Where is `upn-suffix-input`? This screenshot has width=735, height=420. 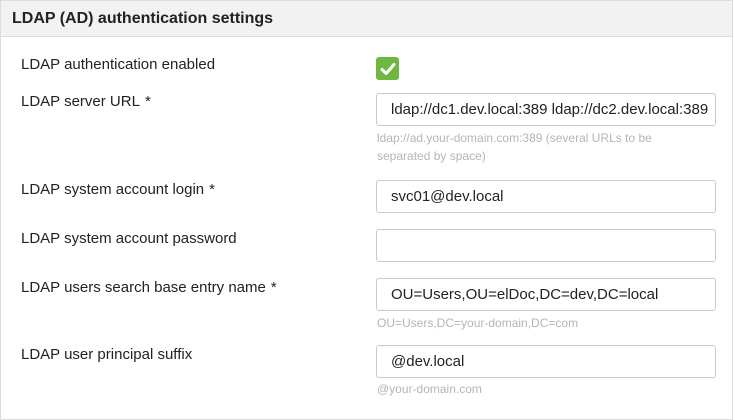 upn-suffix-input is located at coordinates (546, 361).